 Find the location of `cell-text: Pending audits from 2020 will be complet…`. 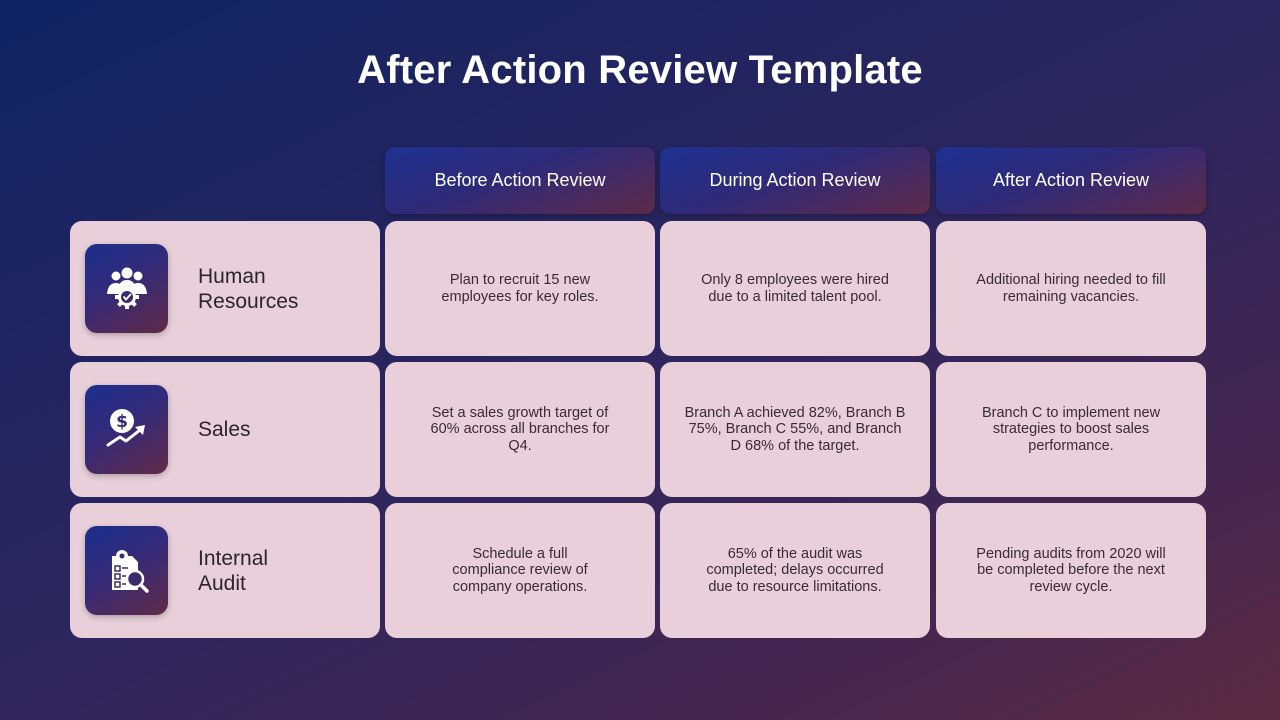

cell-text: Pending audits from 2020 will be complet… is located at coordinates (1071, 570).